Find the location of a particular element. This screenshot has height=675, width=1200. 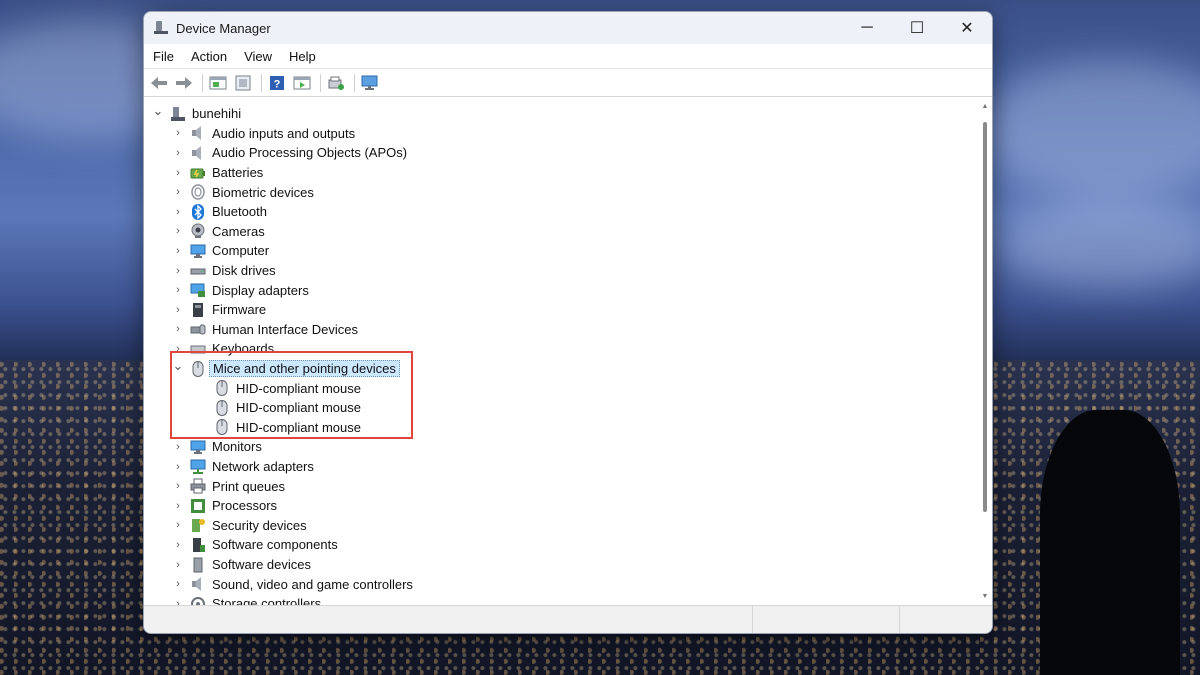

tree-category-software-devices: › Software devices is located at coordinates (241, 565).